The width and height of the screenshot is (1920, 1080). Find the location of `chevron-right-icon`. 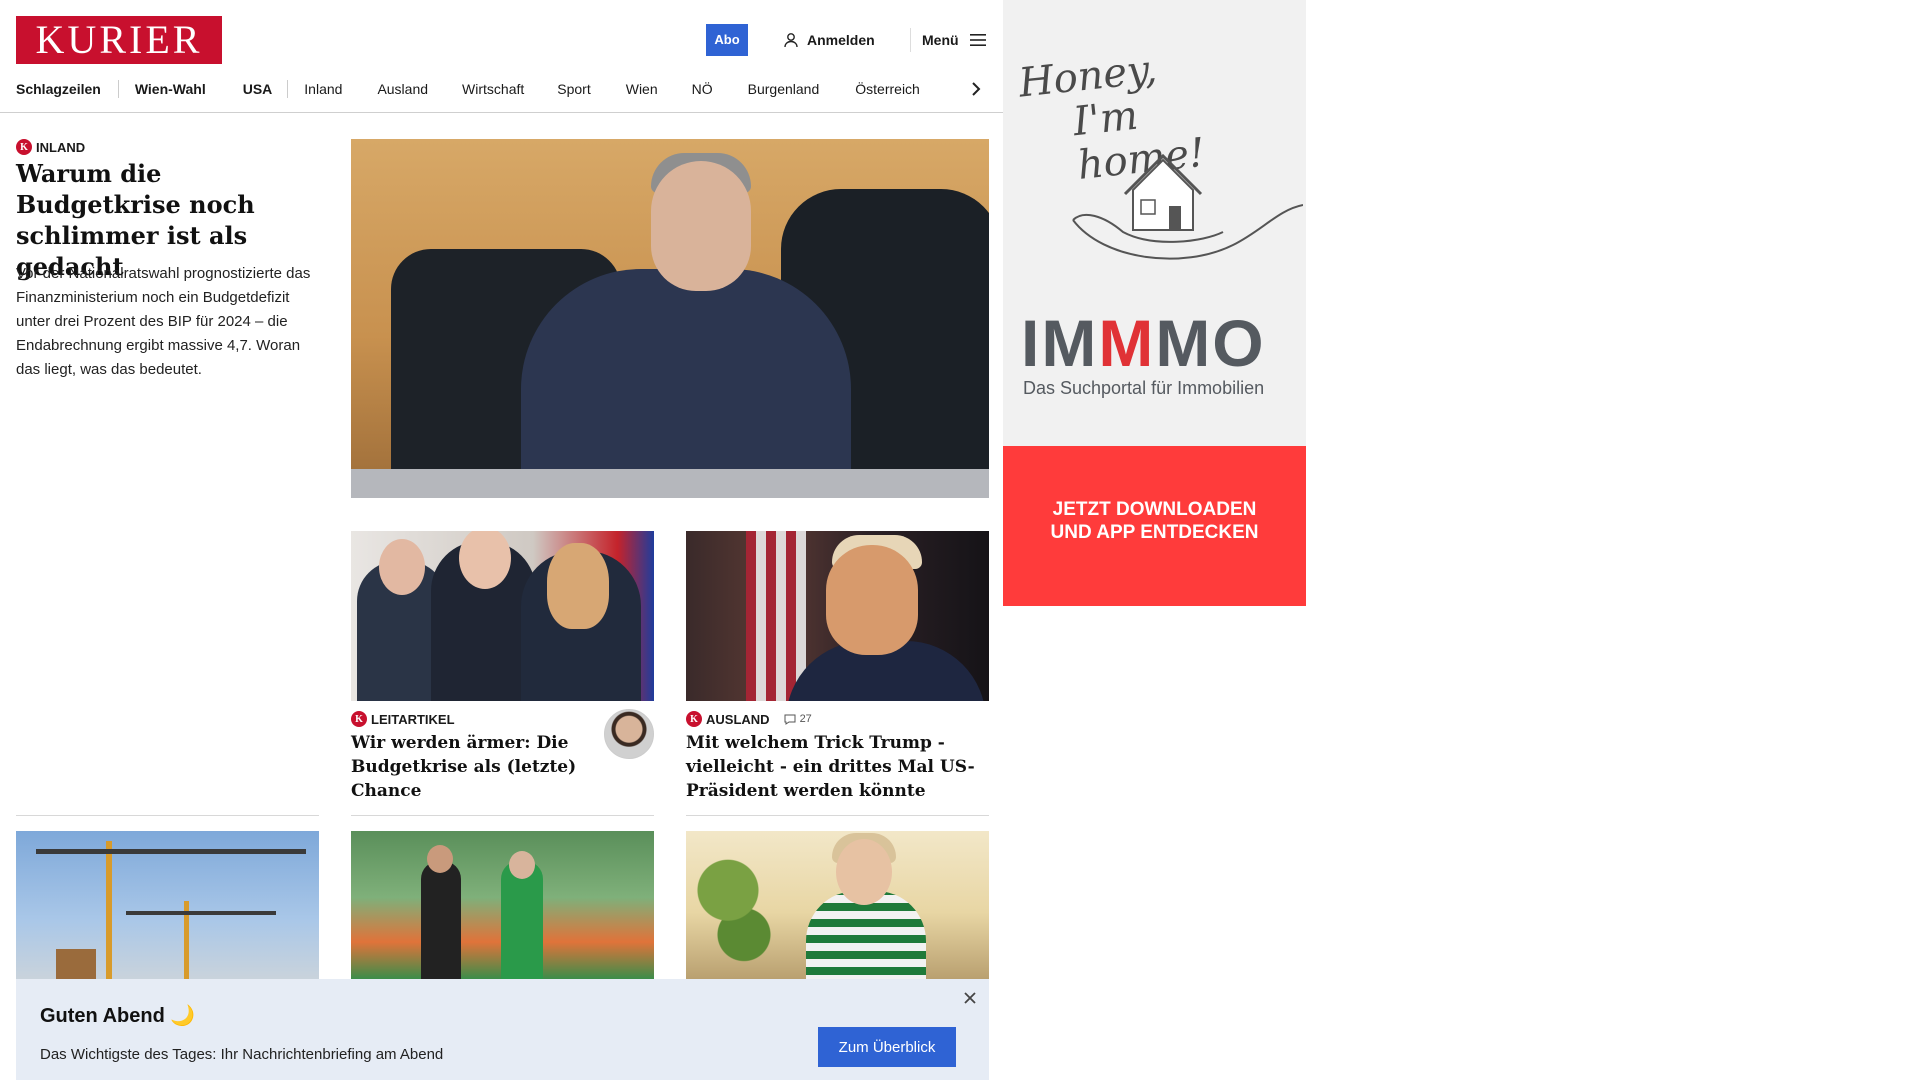

chevron-right-icon is located at coordinates (976, 89).